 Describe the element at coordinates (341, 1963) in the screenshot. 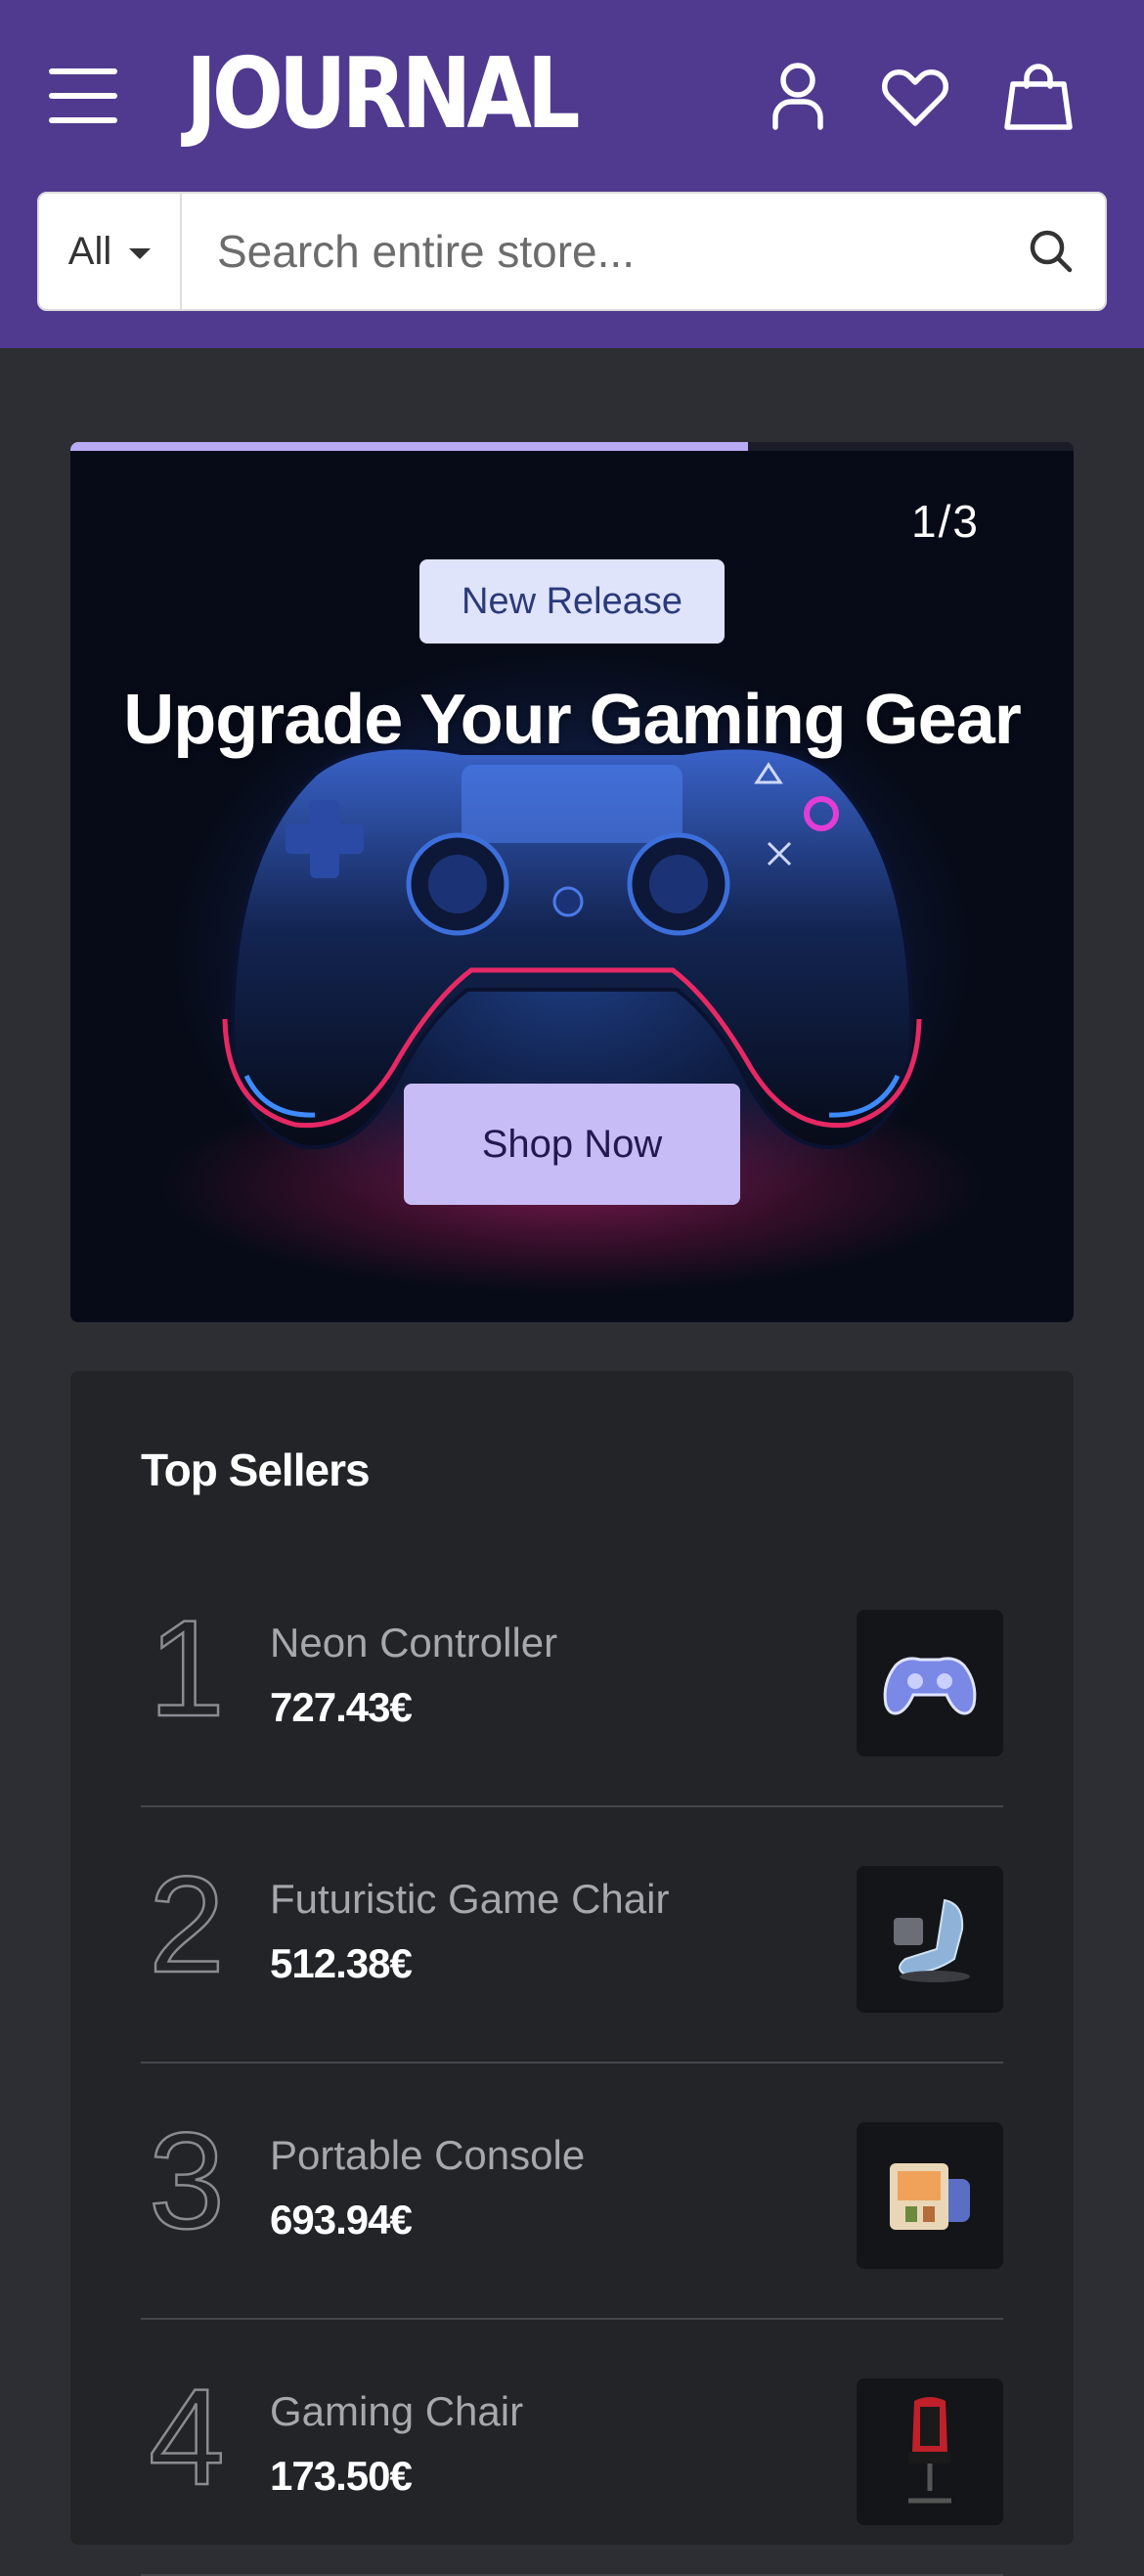

I see `product-price: 512.38€` at that location.